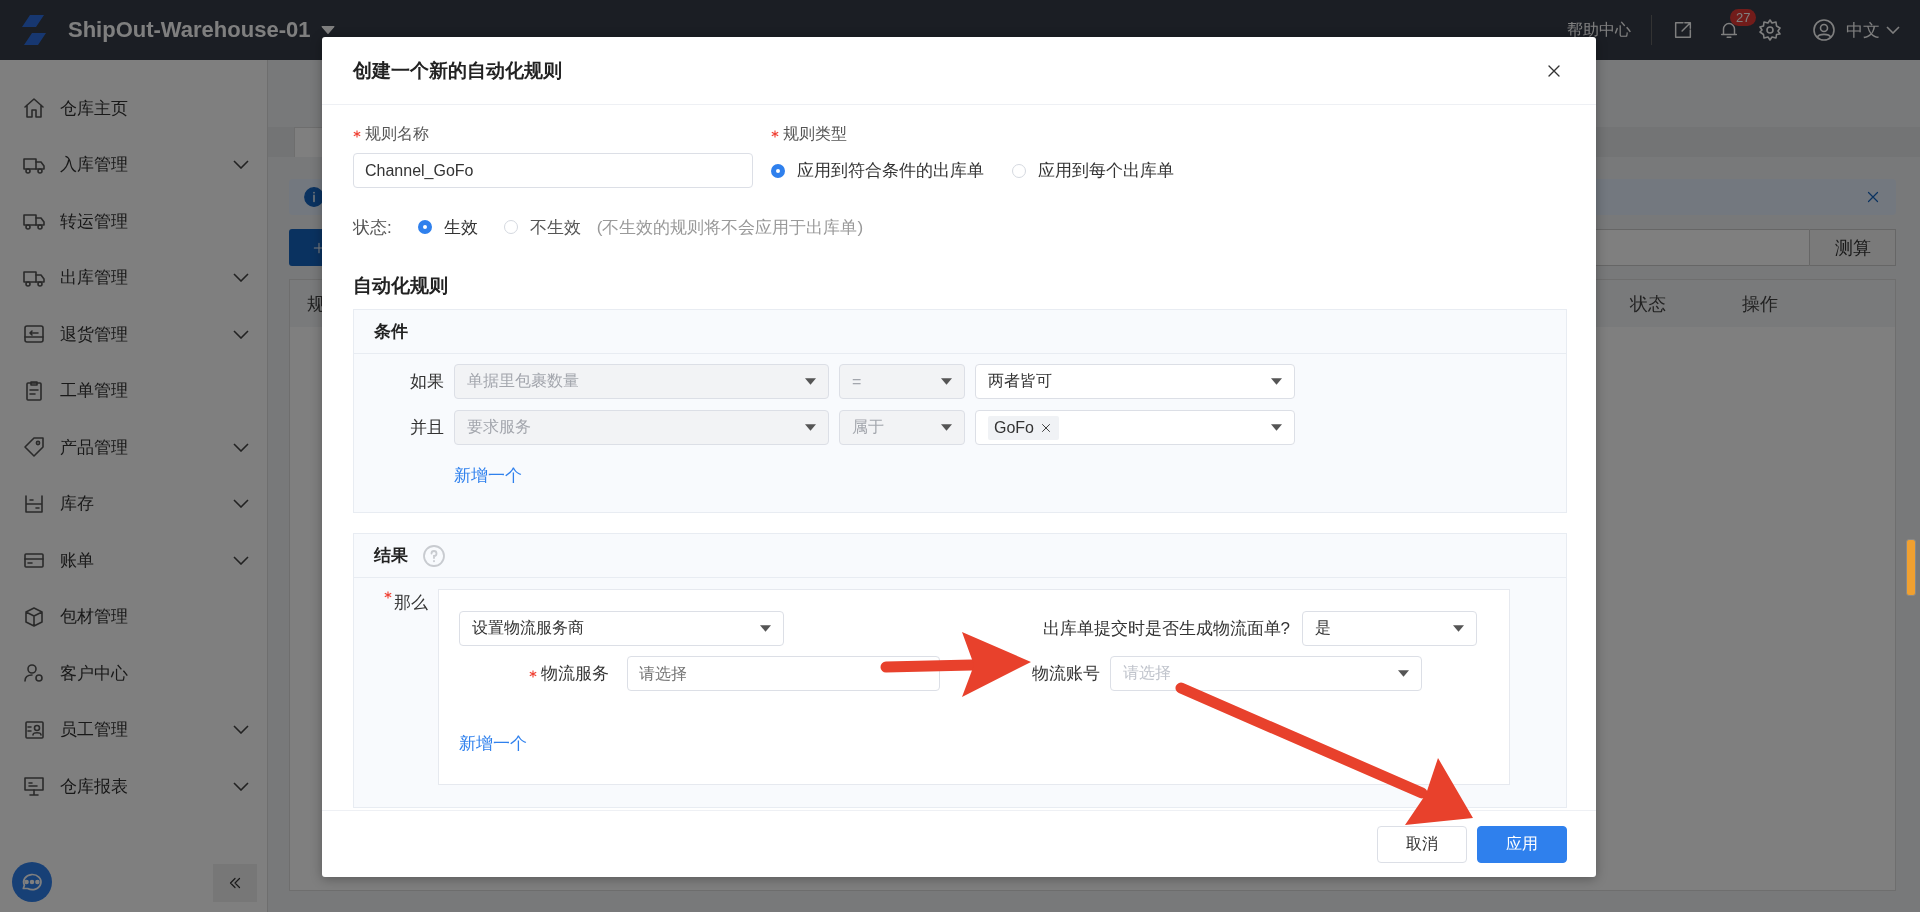 Image resolution: width=1920 pixels, height=912 pixels. What do you see at coordinates (133, 786) in the screenshot?
I see `sidebar-item: 仓库报表` at bounding box center [133, 786].